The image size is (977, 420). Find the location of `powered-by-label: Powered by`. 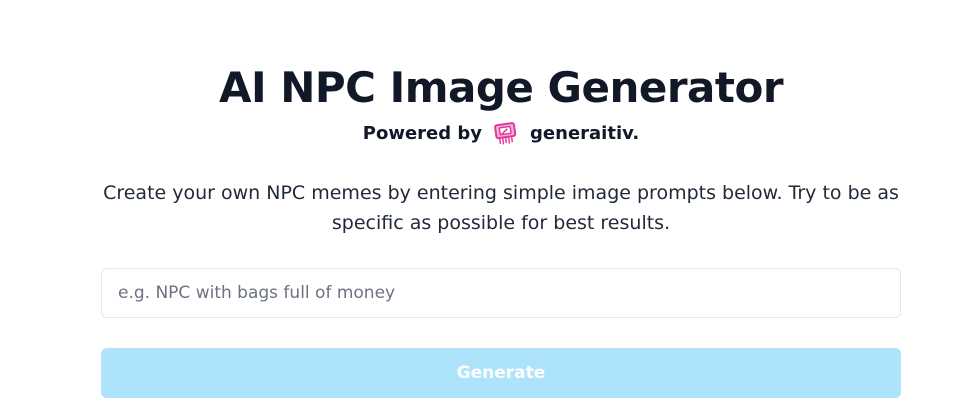

powered-by-label: Powered by is located at coordinates (422, 133).